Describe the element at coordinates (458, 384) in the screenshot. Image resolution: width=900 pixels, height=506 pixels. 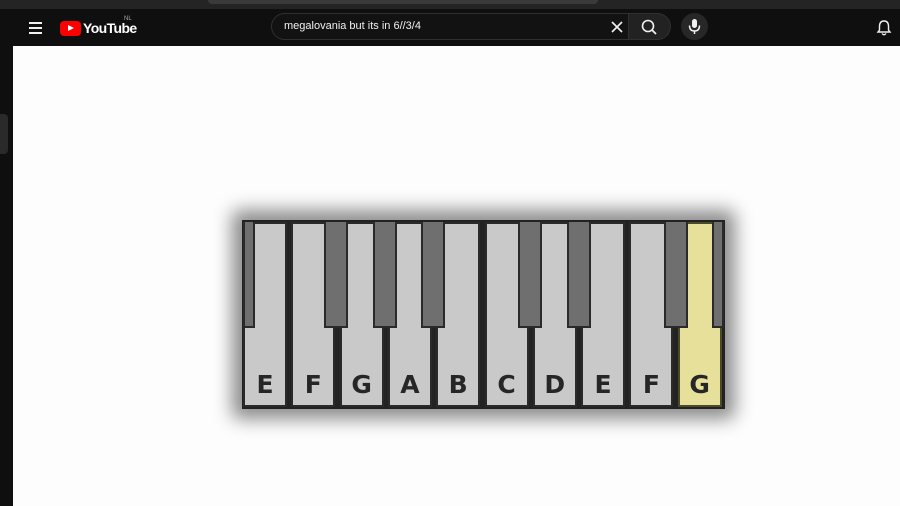
I see `key-label: B` at that location.